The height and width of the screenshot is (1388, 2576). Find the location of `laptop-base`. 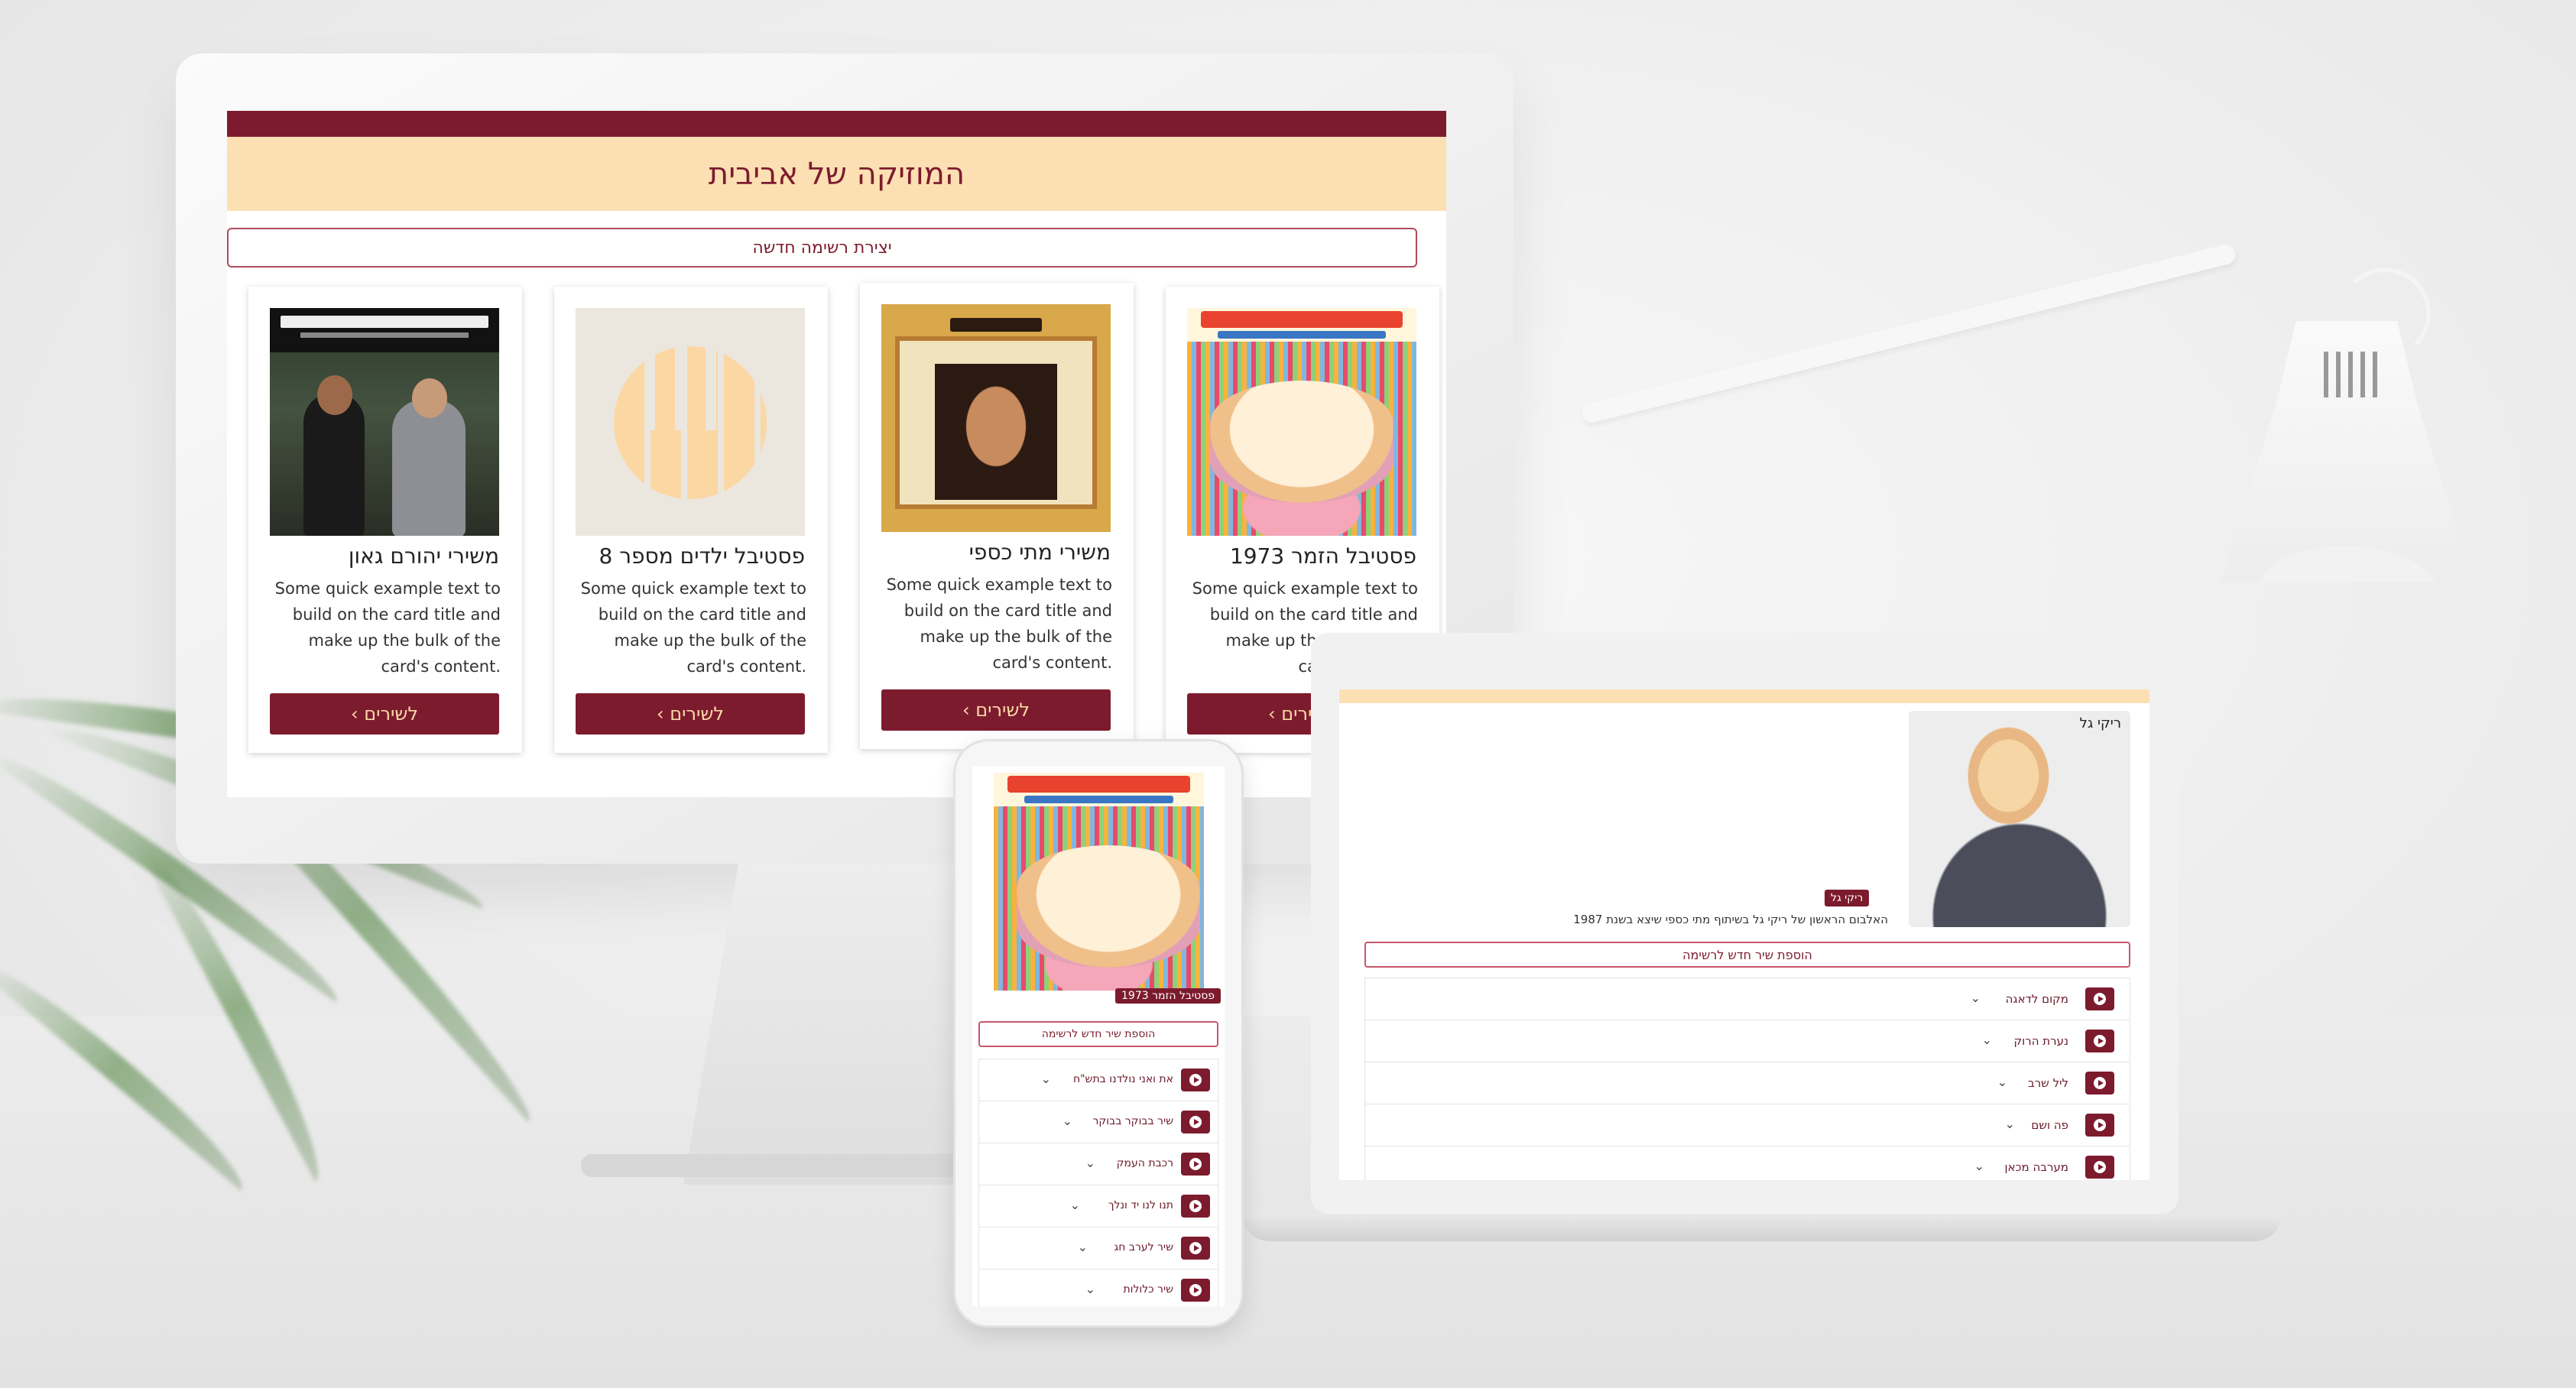

laptop-base is located at coordinates (1762, 1227).